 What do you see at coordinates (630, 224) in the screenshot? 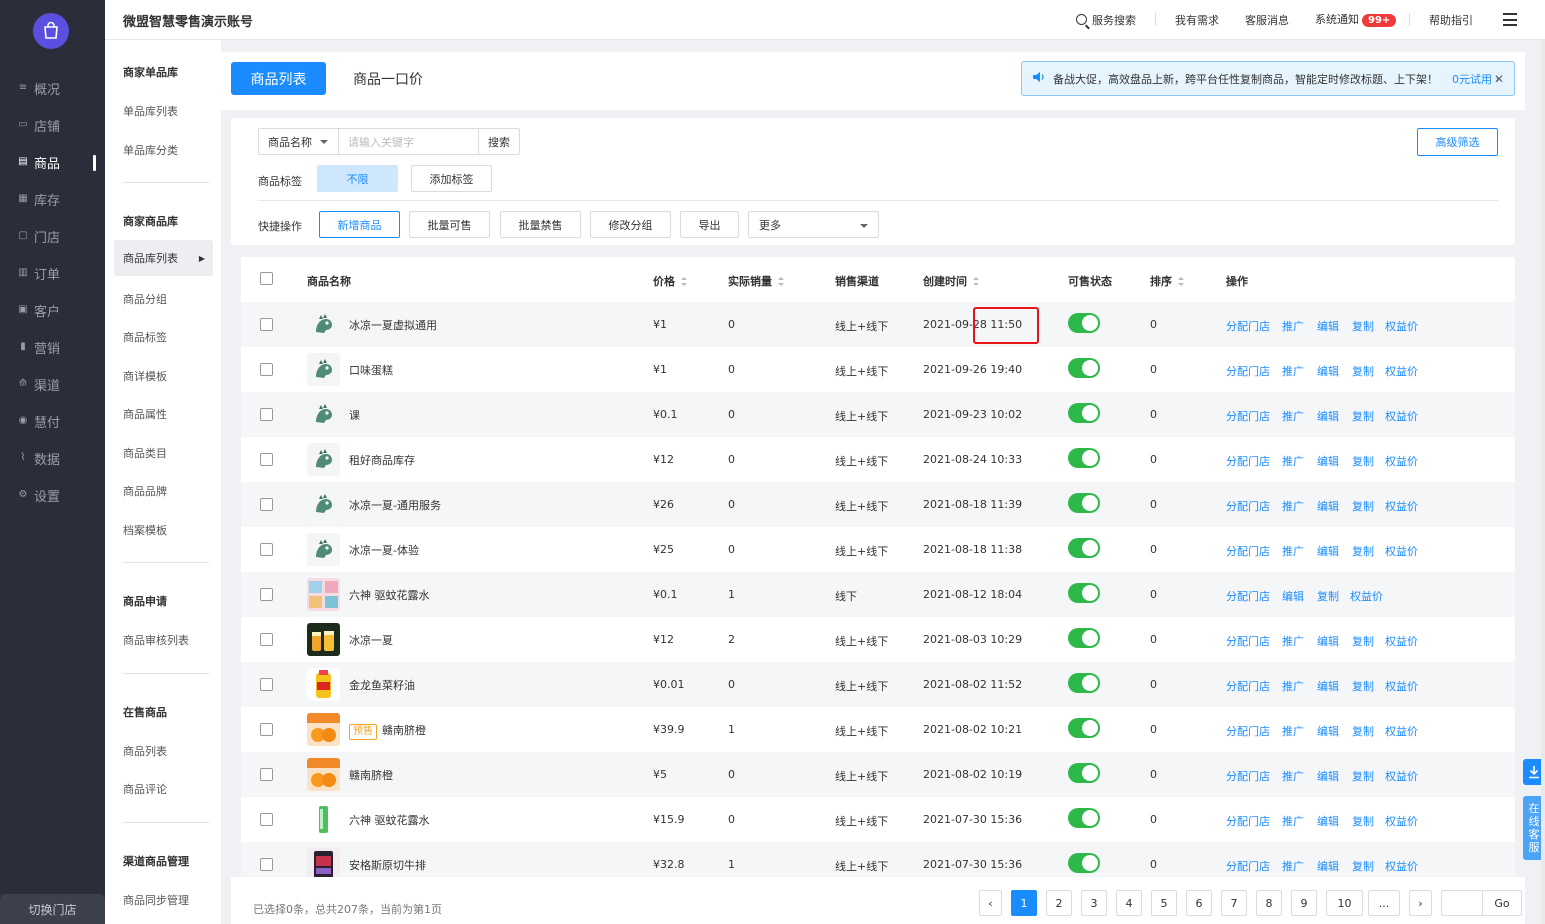
I see `change-group-button: 修改分组` at bounding box center [630, 224].